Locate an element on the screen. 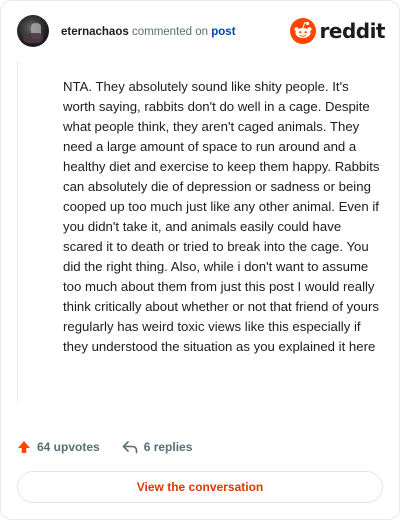 This screenshot has height=520, width=400. reply-icon is located at coordinates (130, 447).